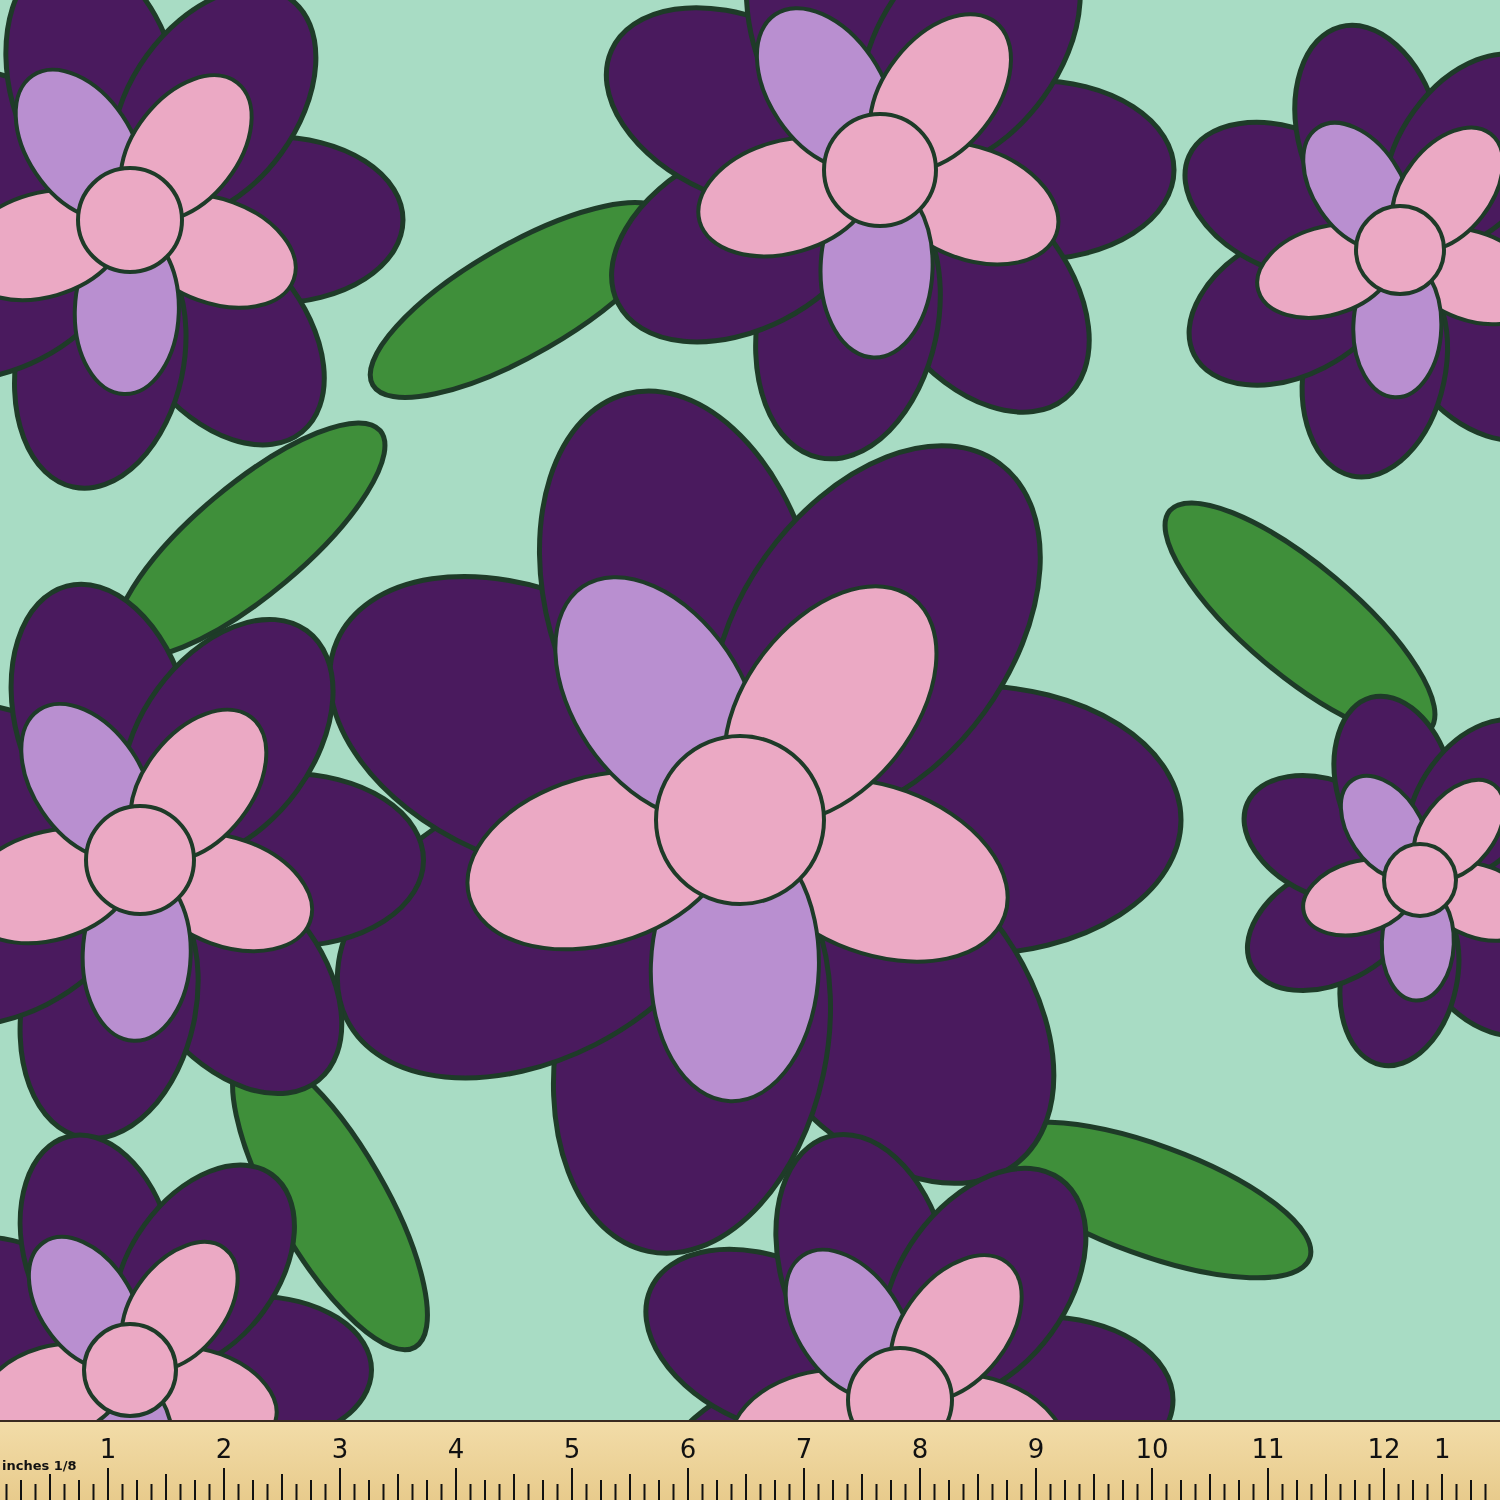 The width and height of the screenshot is (1500, 1500). Describe the element at coordinates (688, 1449) in the screenshot. I see `ruler-number: 6` at that location.